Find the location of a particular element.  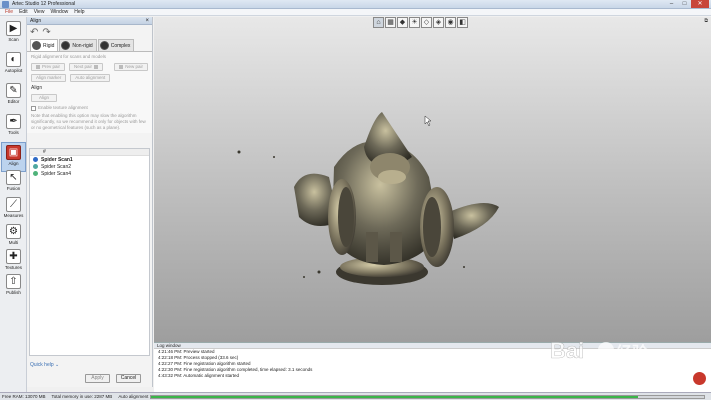

tool-label: Editor is located at coordinates (13, 101).